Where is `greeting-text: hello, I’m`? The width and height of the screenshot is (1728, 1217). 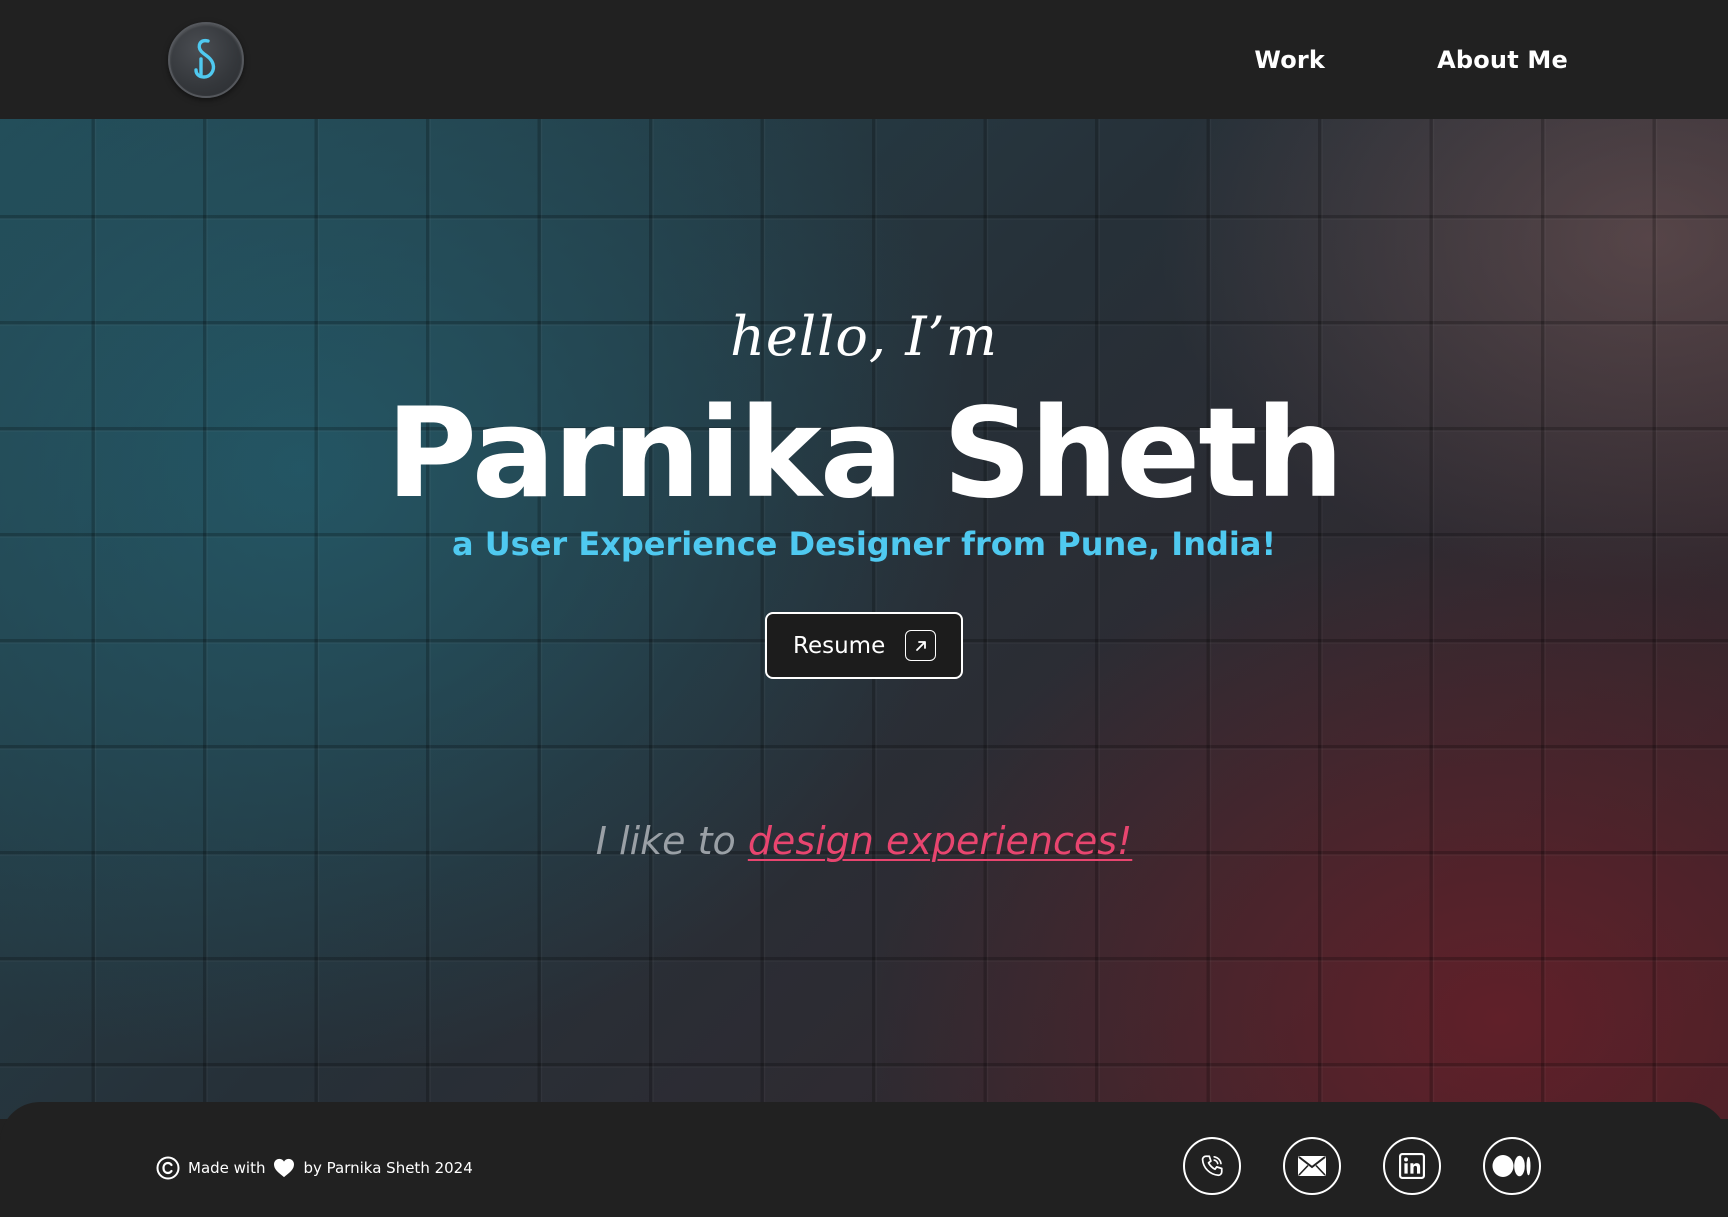 greeting-text: hello, I’m is located at coordinates (864, 336).